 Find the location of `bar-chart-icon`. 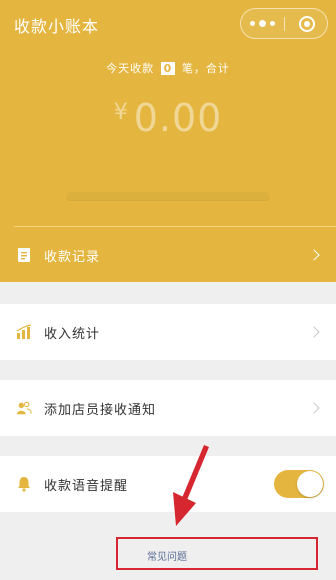

bar-chart-icon is located at coordinates (24, 332).